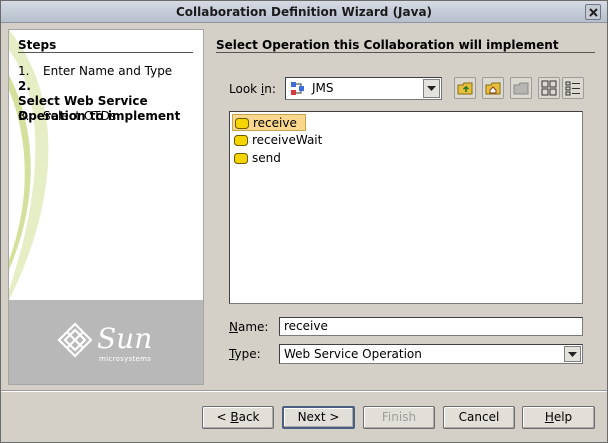 The width and height of the screenshot is (608, 443). I want to click on new-folder-icon, so click(521, 88).